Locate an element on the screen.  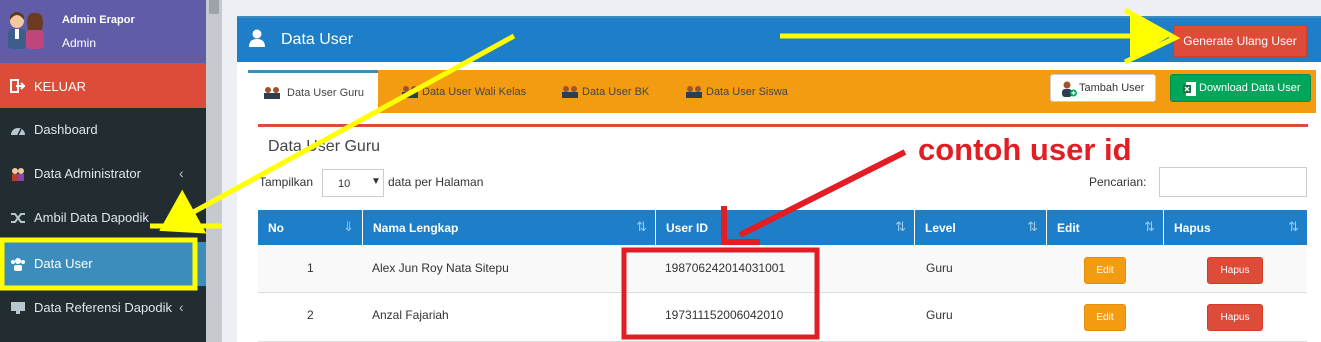
page-size-select: 10 ▼ is located at coordinates (353, 183).